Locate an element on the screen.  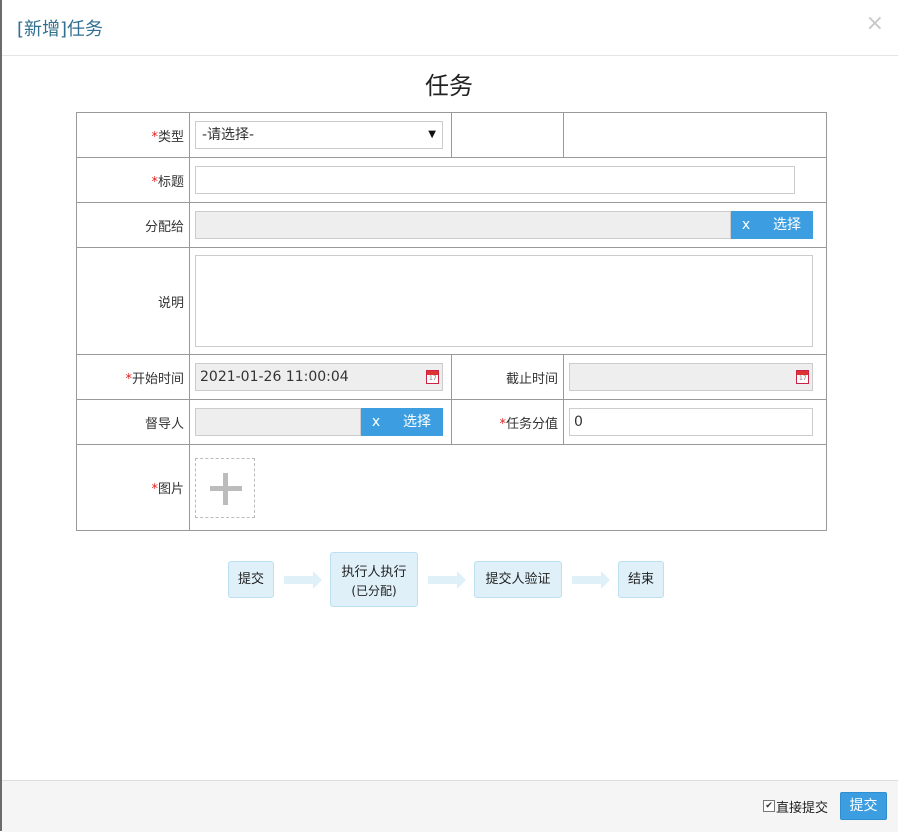
row-assign: 分配给 x 选择 is located at coordinates (451, 225).